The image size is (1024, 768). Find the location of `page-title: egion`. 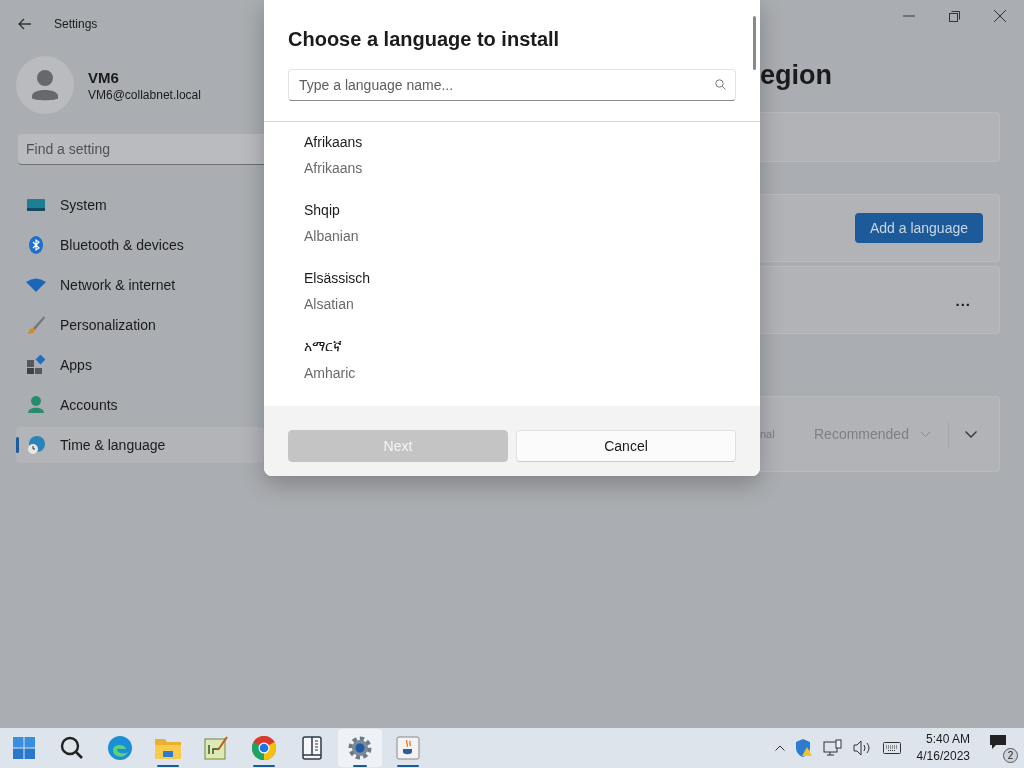

page-title: egion is located at coordinates (796, 76).